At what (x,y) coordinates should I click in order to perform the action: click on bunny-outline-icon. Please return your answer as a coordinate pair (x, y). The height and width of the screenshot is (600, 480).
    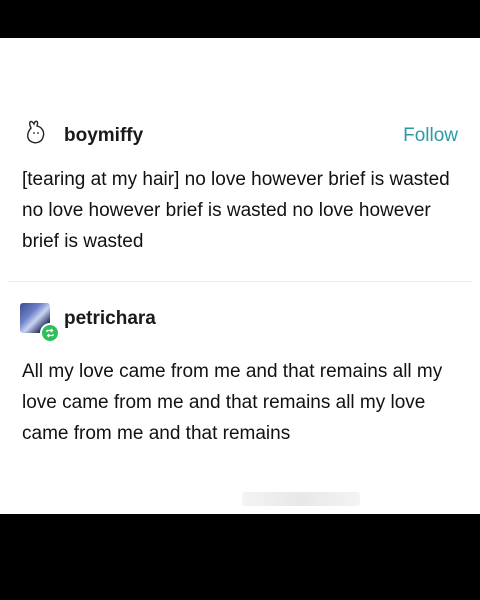
    Looking at the image, I should click on (39, 134).